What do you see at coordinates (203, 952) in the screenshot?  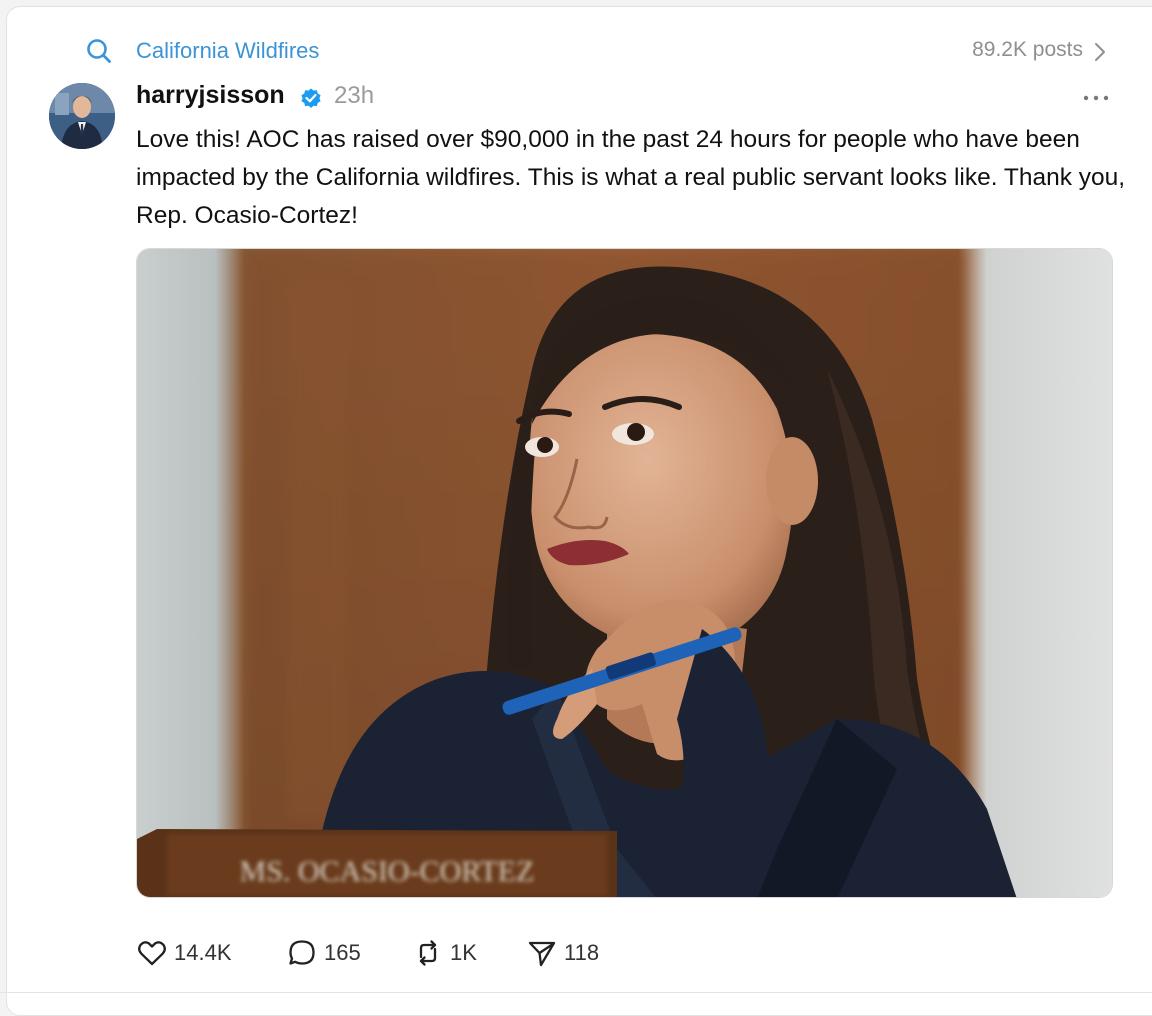 I see `like-count: 14.4K` at bounding box center [203, 952].